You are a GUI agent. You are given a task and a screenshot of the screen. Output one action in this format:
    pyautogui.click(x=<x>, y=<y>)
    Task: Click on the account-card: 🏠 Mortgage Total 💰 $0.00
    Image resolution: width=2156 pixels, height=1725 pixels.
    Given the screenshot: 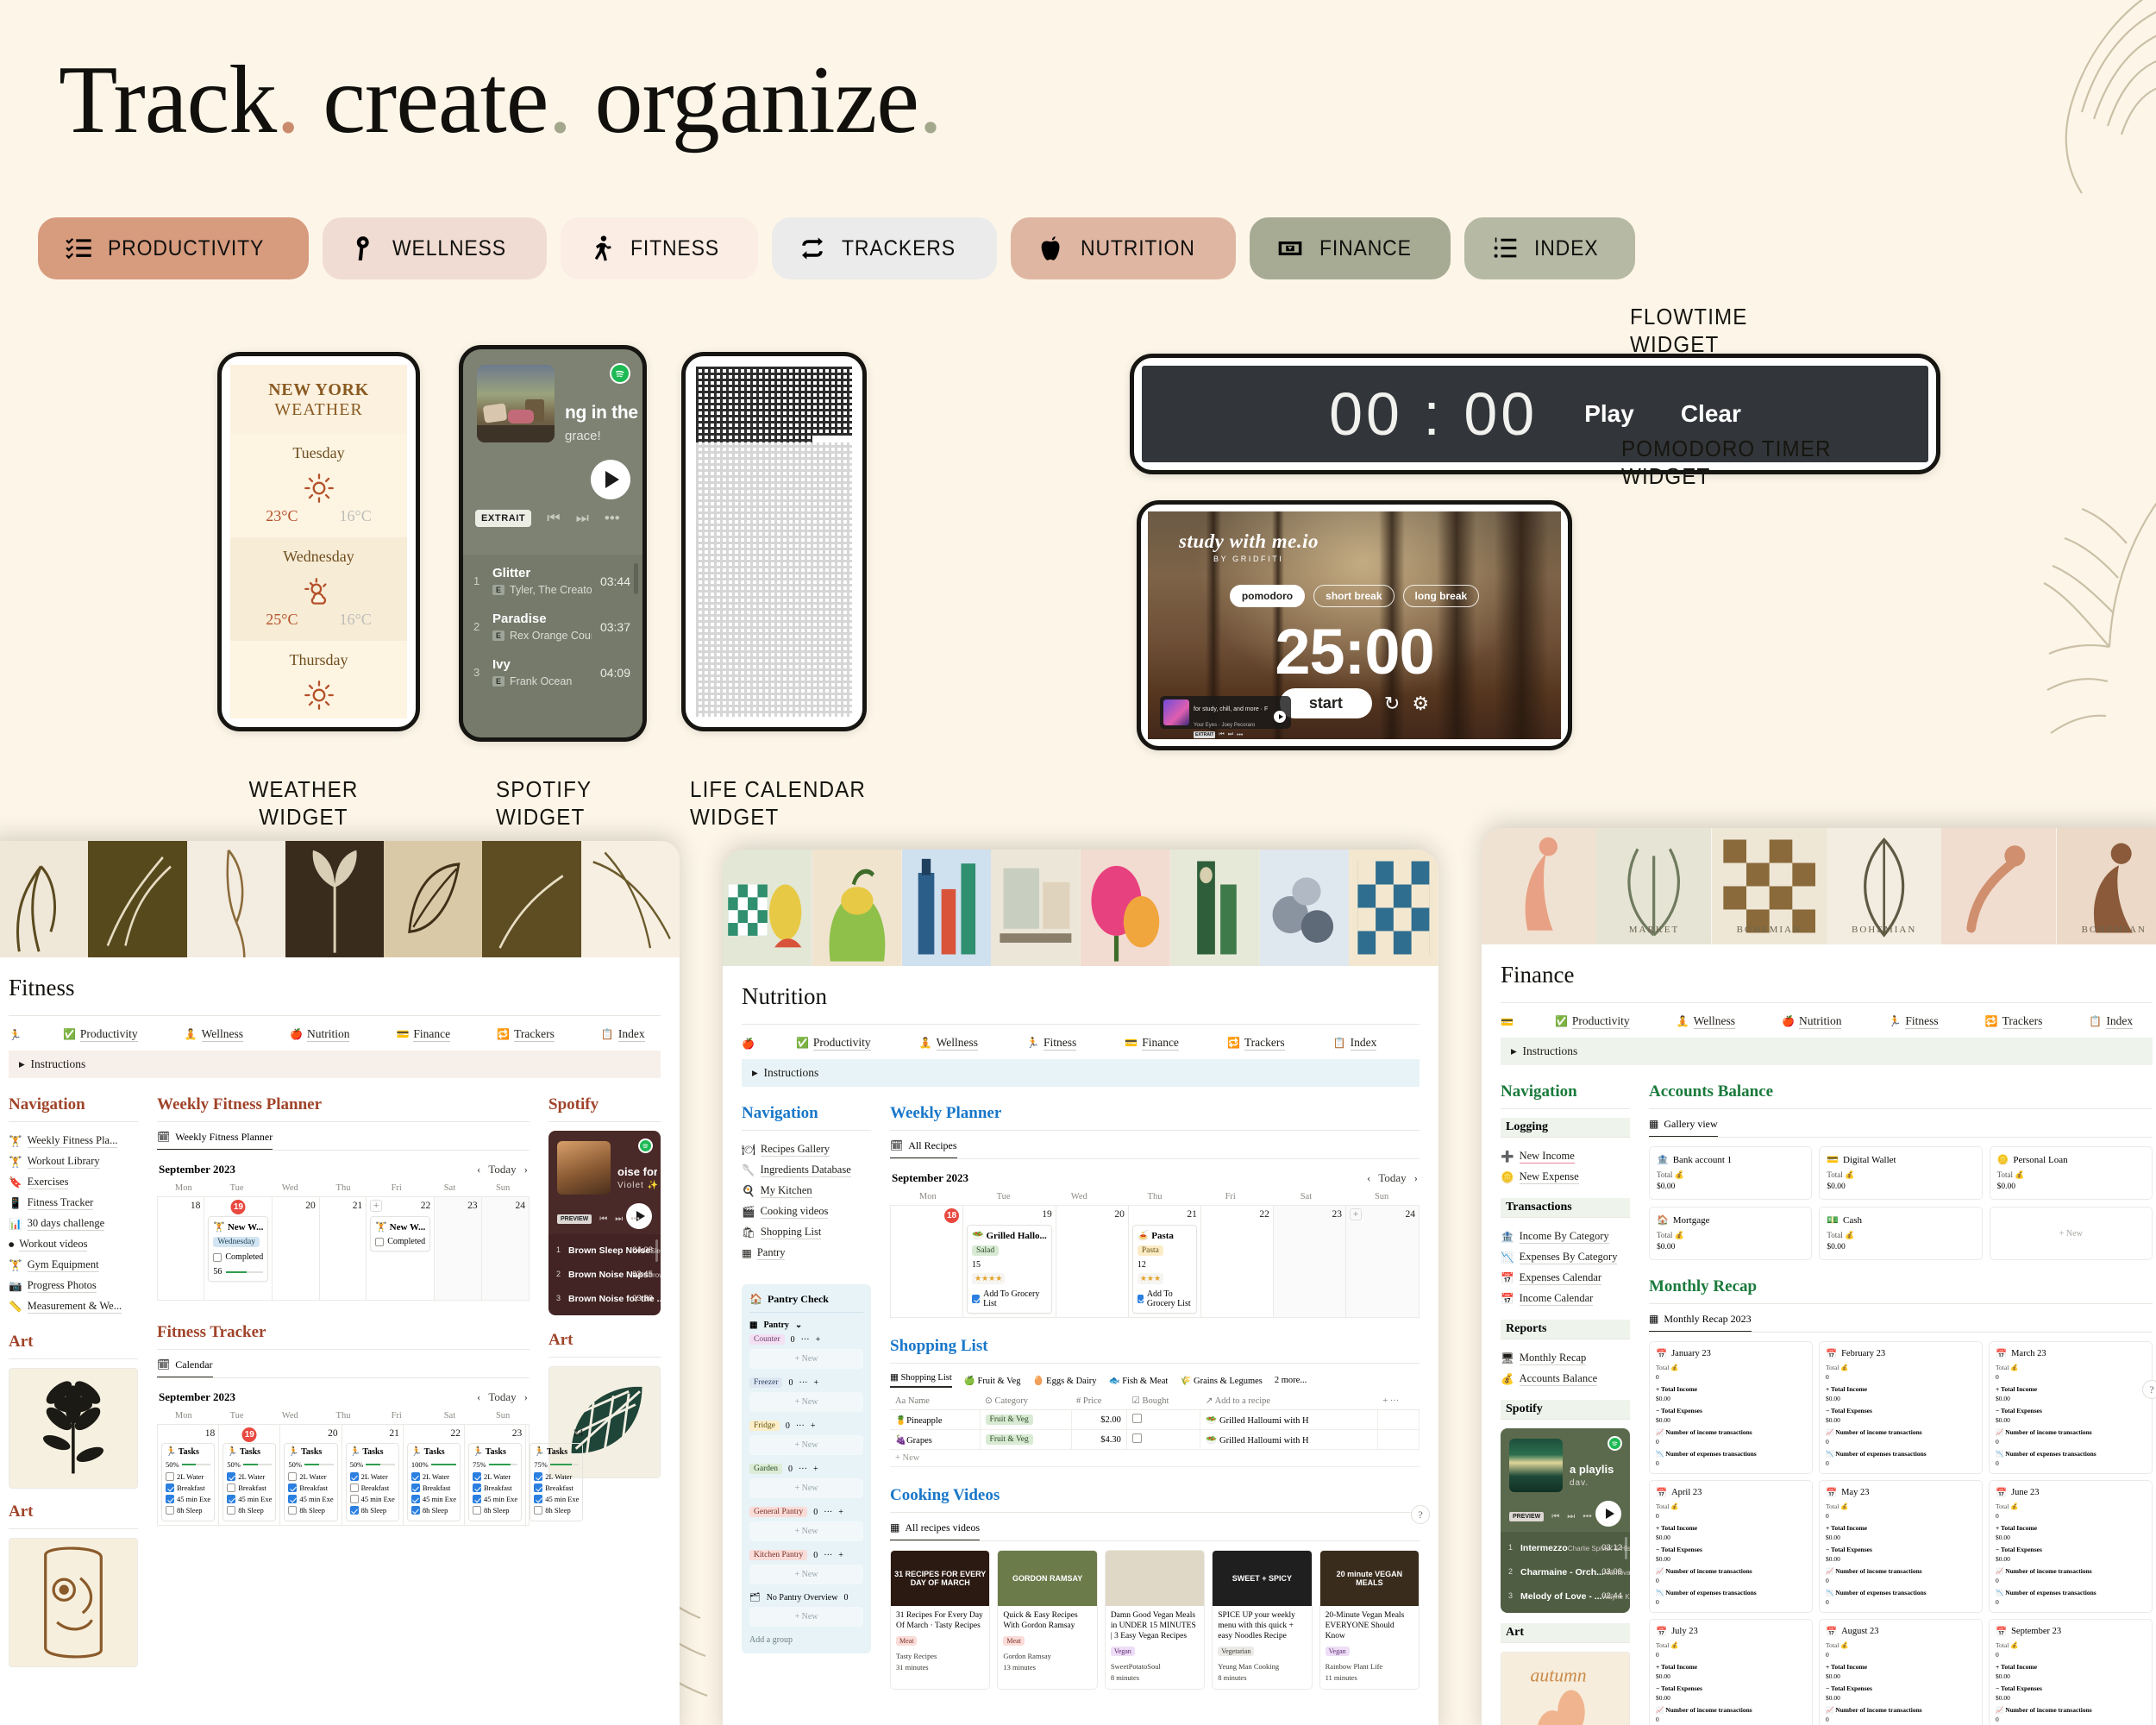 What is the action you would take?
    pyautogui.click(x=1731, y=1234)
    